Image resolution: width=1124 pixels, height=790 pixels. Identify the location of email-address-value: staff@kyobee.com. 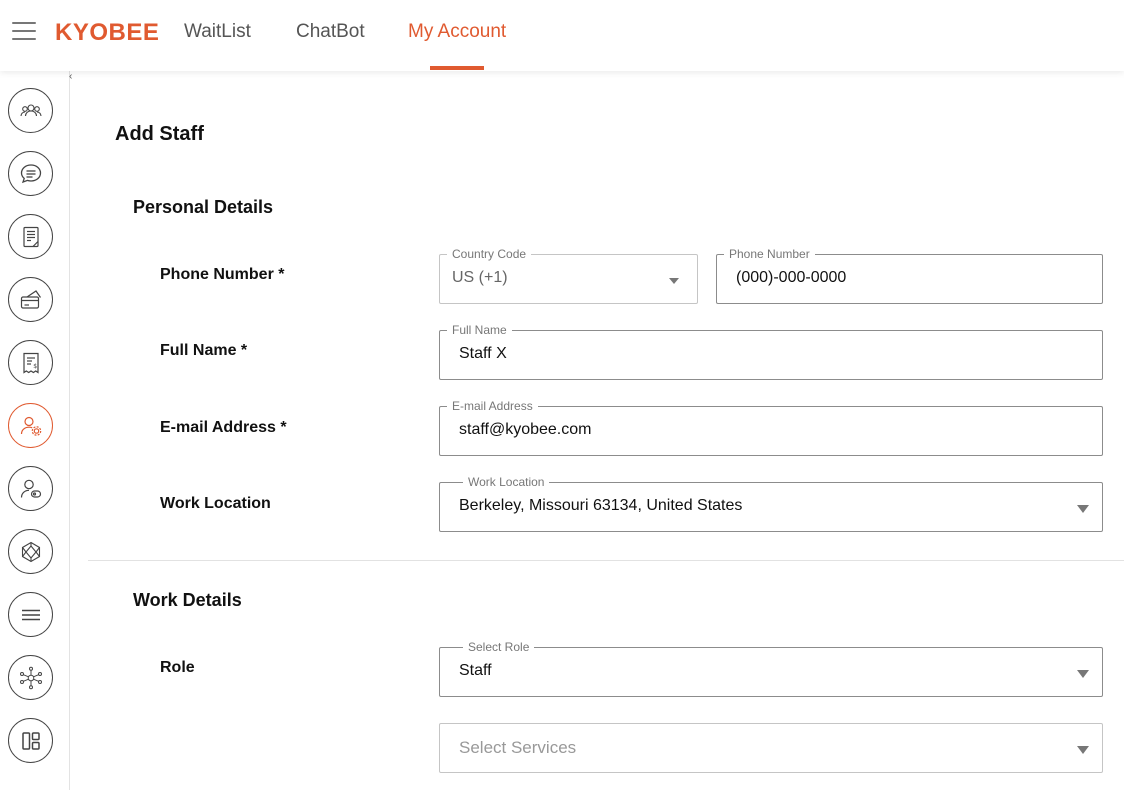
(525, 429).